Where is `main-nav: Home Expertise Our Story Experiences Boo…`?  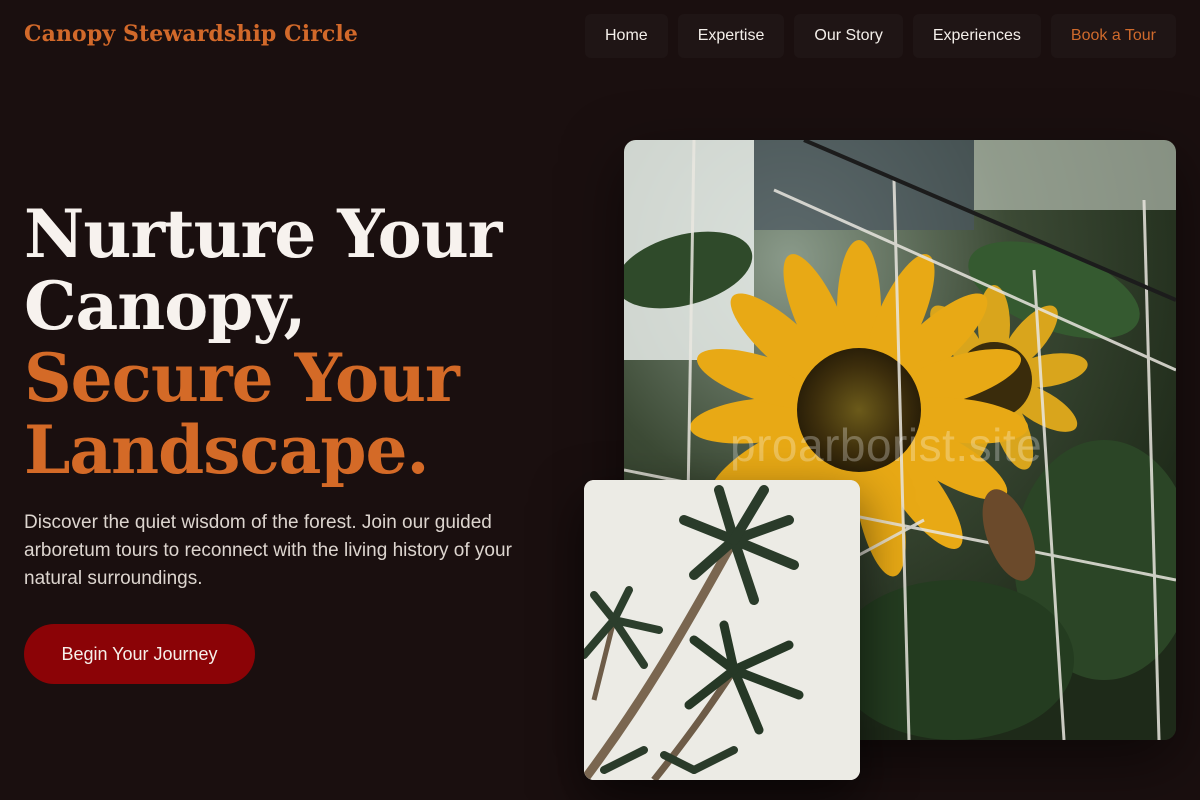
main-nav: Home Expertise Our Story Experiences Boo… is located at coordinates (880, 36).